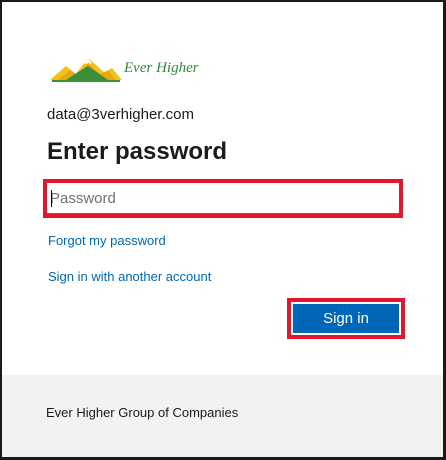  What do you see at coordinates (107, 240) in the screenshot?
I see `forgot-password-link: Forgot my password` at bounding box center [107, 240].